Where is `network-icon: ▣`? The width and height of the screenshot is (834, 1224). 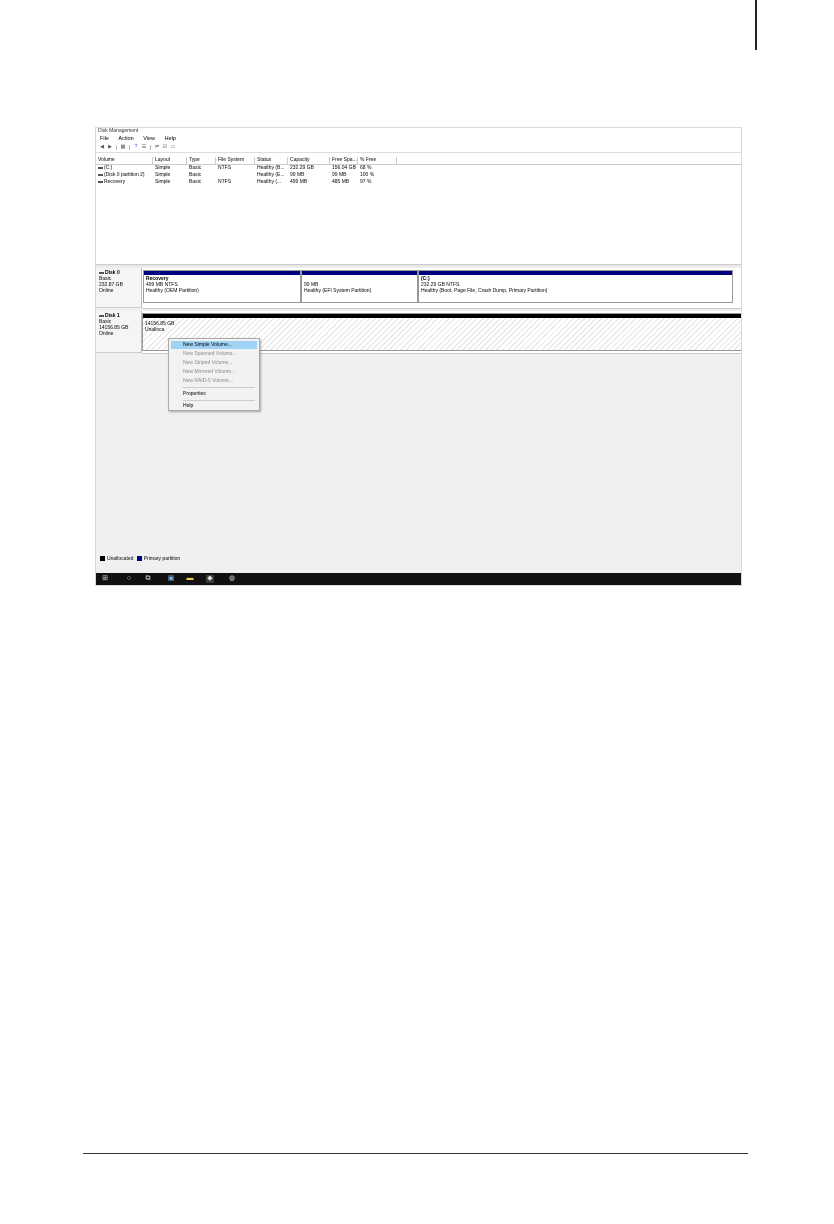
network-icon: ▣ is located at coordinates (171, 579).